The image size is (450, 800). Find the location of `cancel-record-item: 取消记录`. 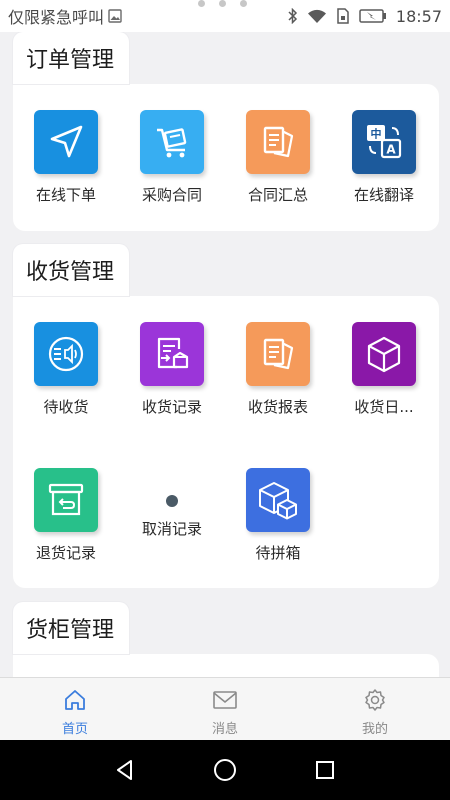

cancel-record-item: 取消记录 is located at coordinates (172, 523).